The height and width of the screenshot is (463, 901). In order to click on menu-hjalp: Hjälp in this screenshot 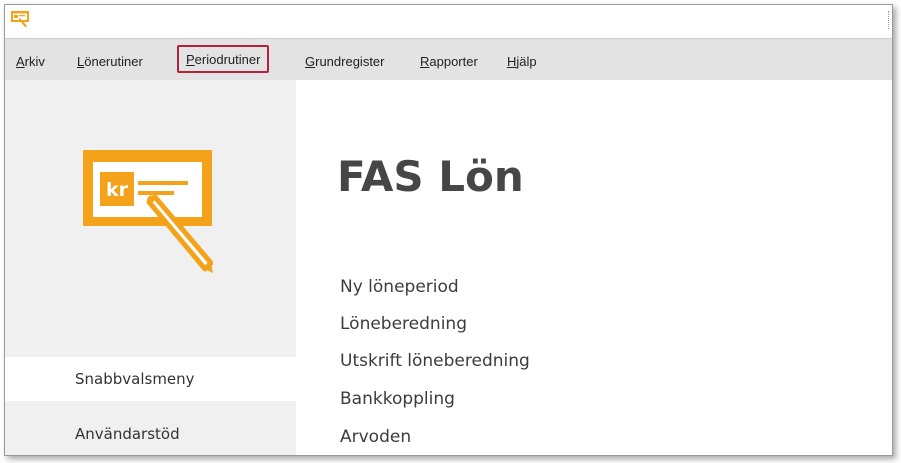, I will do `click(522, 62)`.